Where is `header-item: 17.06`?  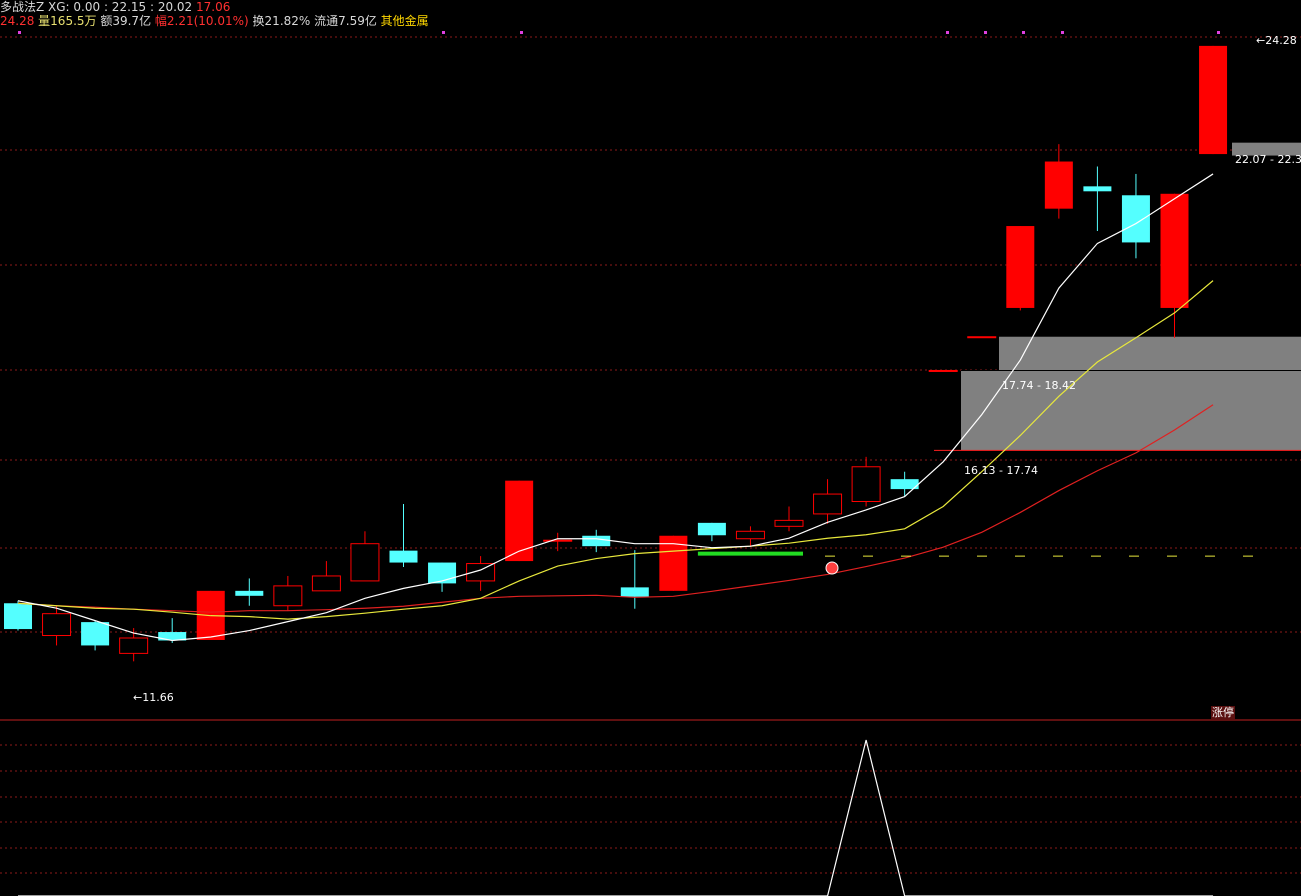
header-item: 17.06 is located at coordinates (213, 7).